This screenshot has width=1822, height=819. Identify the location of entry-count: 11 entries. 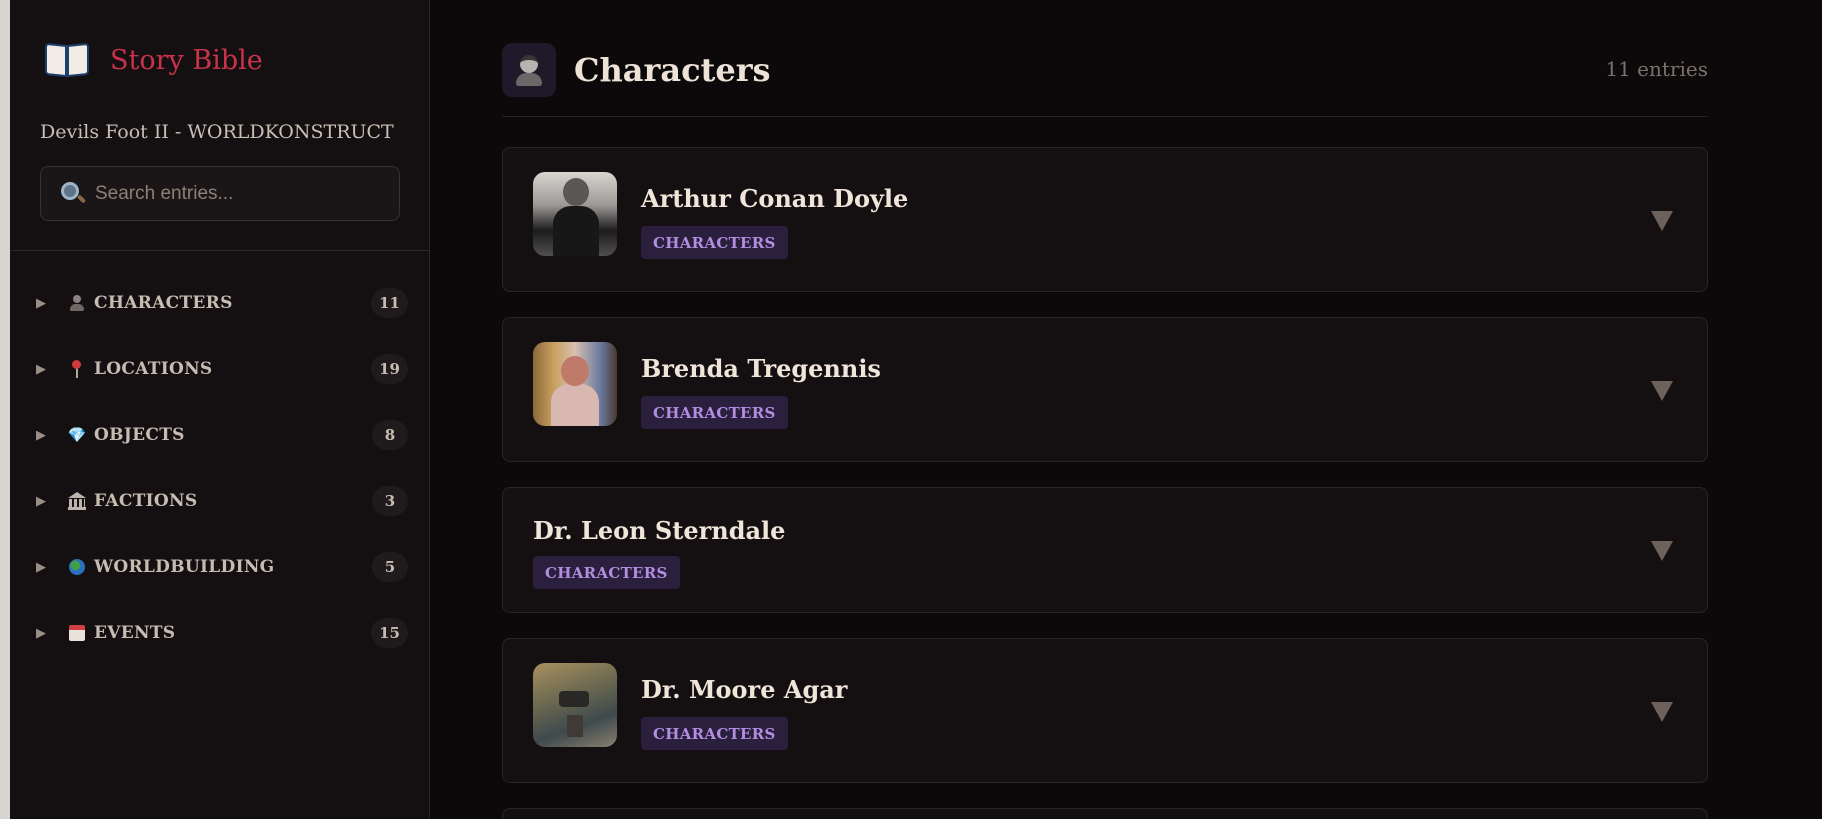
(1656, 69).